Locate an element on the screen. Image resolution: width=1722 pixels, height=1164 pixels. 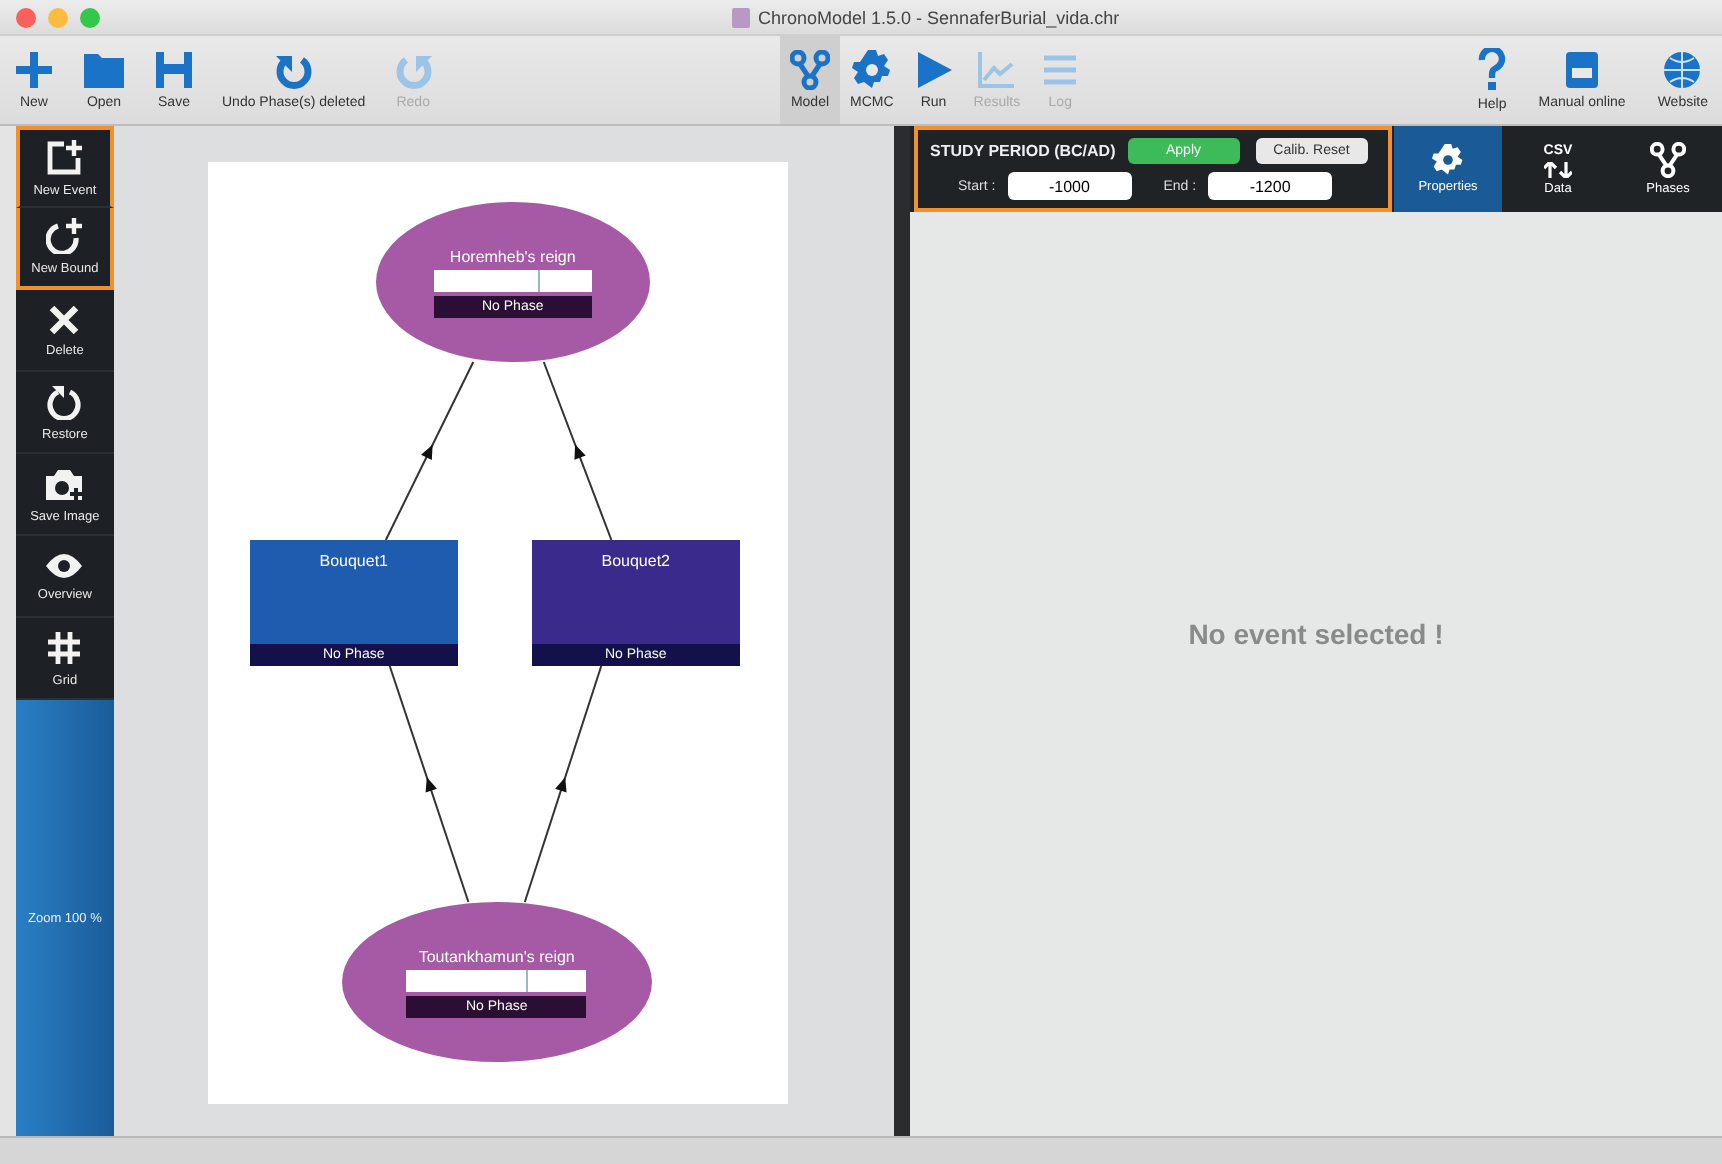
end-field: -1200 is located at coordinates (1270, 186).